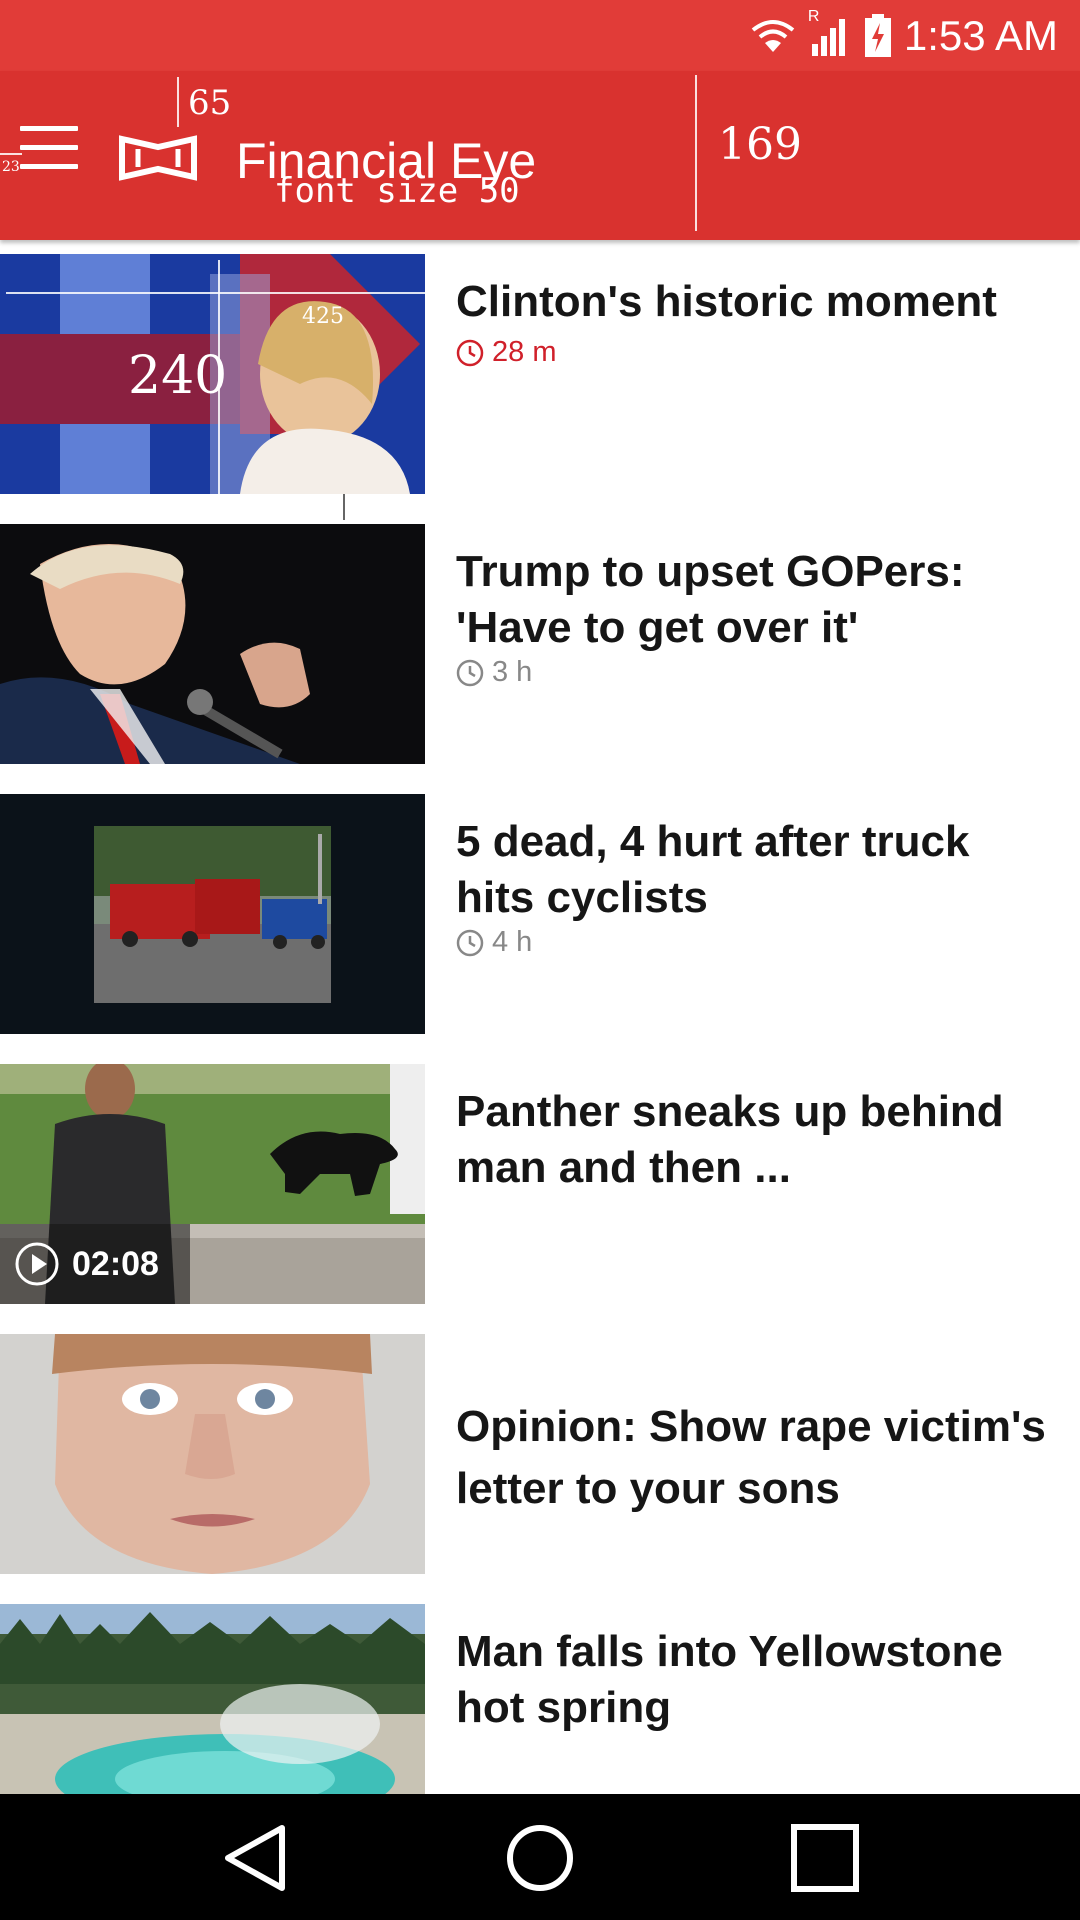 The image size is (1080, 1920). I want to click on news-time-label: 3 h, so click(512, 672).